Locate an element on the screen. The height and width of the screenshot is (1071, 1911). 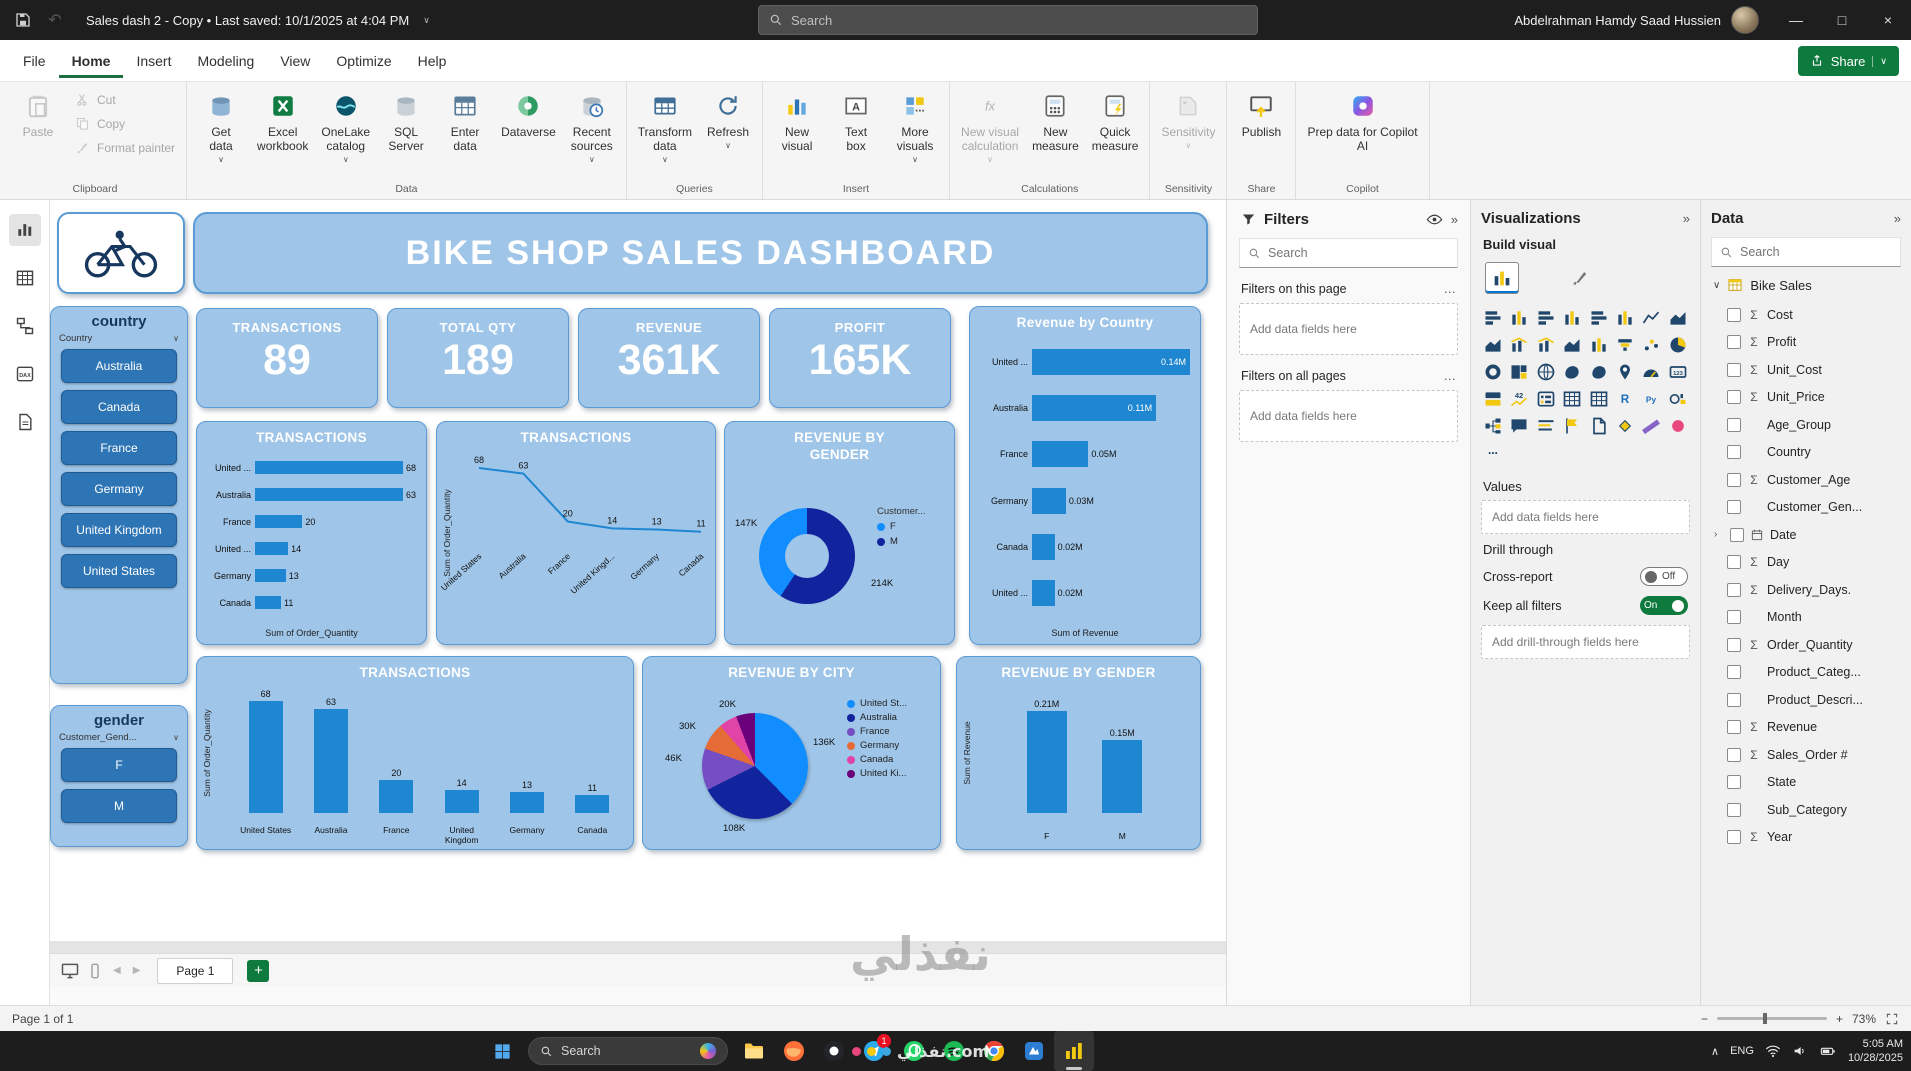
multi-row-card-icon is located at coordinates (1493, 399).